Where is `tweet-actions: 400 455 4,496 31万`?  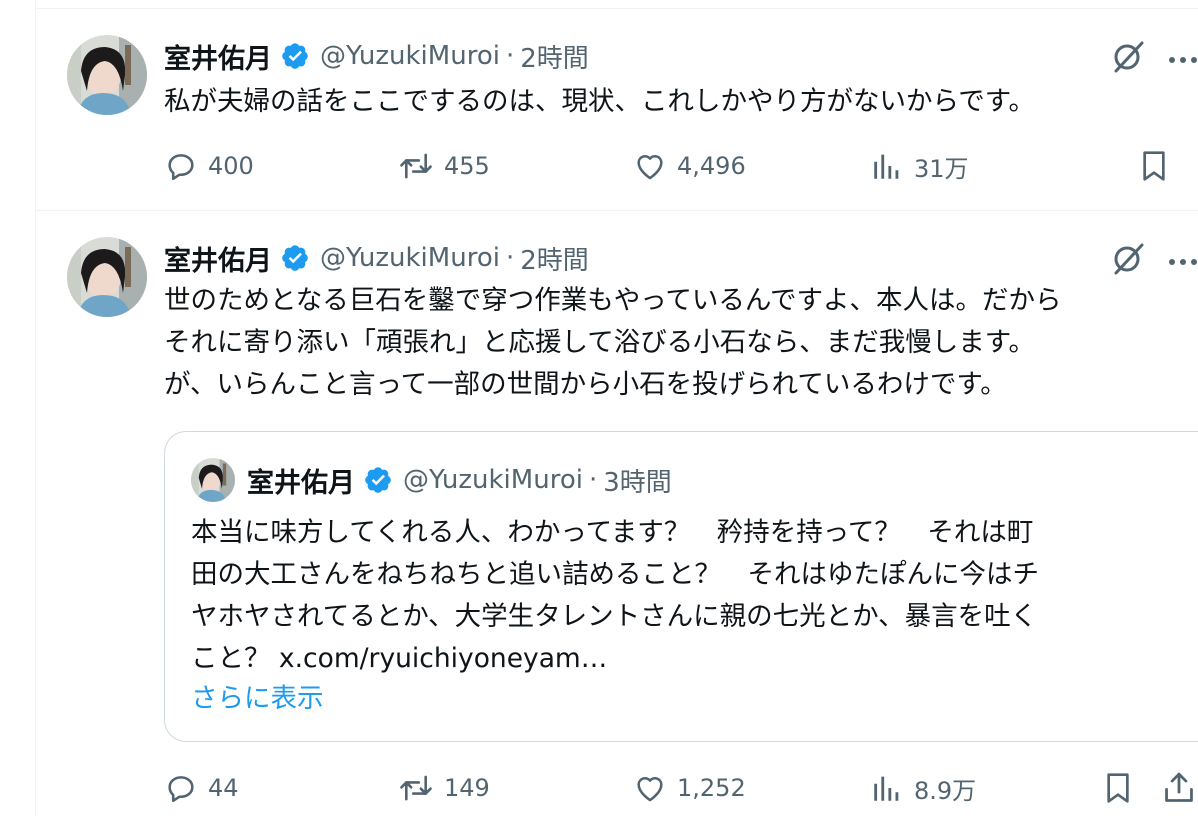 tweet-actions: 400 455 4,496 31万 is located at coordinates (681, 166).